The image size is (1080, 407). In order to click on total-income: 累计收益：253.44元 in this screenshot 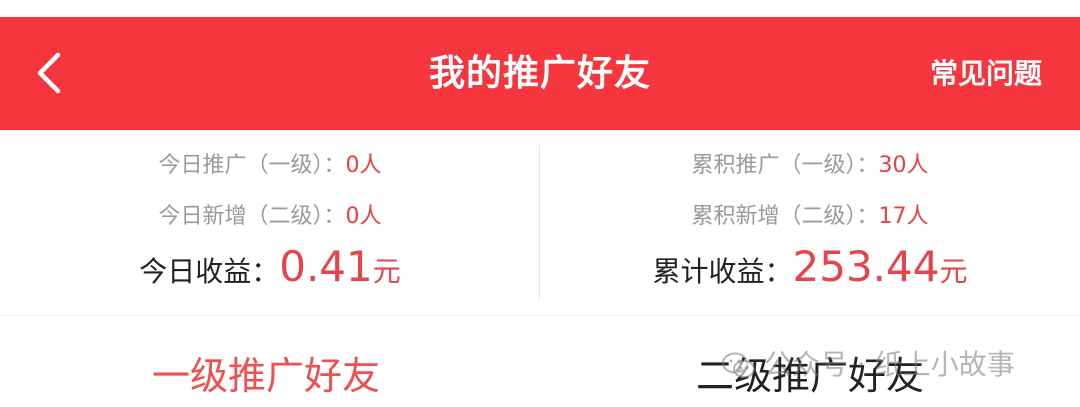, I will do `click(810, 272)`.